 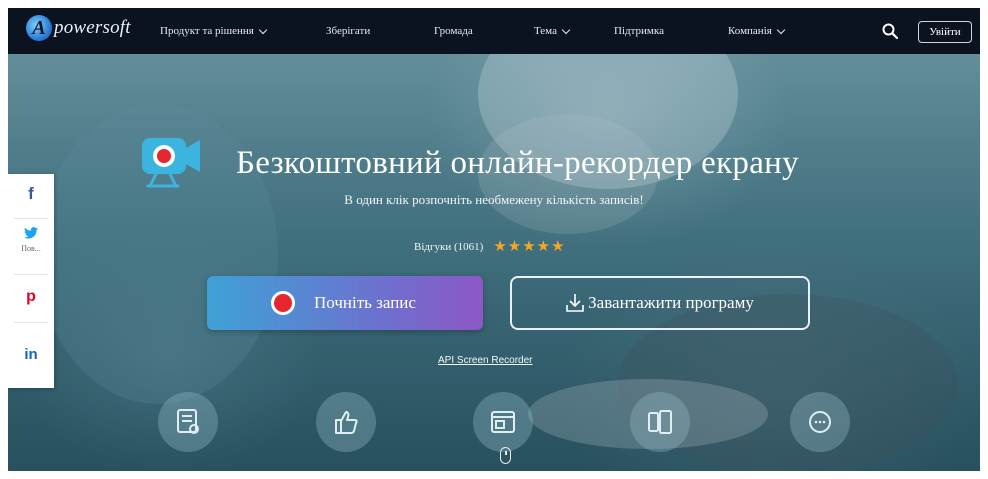 I want to click on logo-badge: A, so click(x=39, y=28).